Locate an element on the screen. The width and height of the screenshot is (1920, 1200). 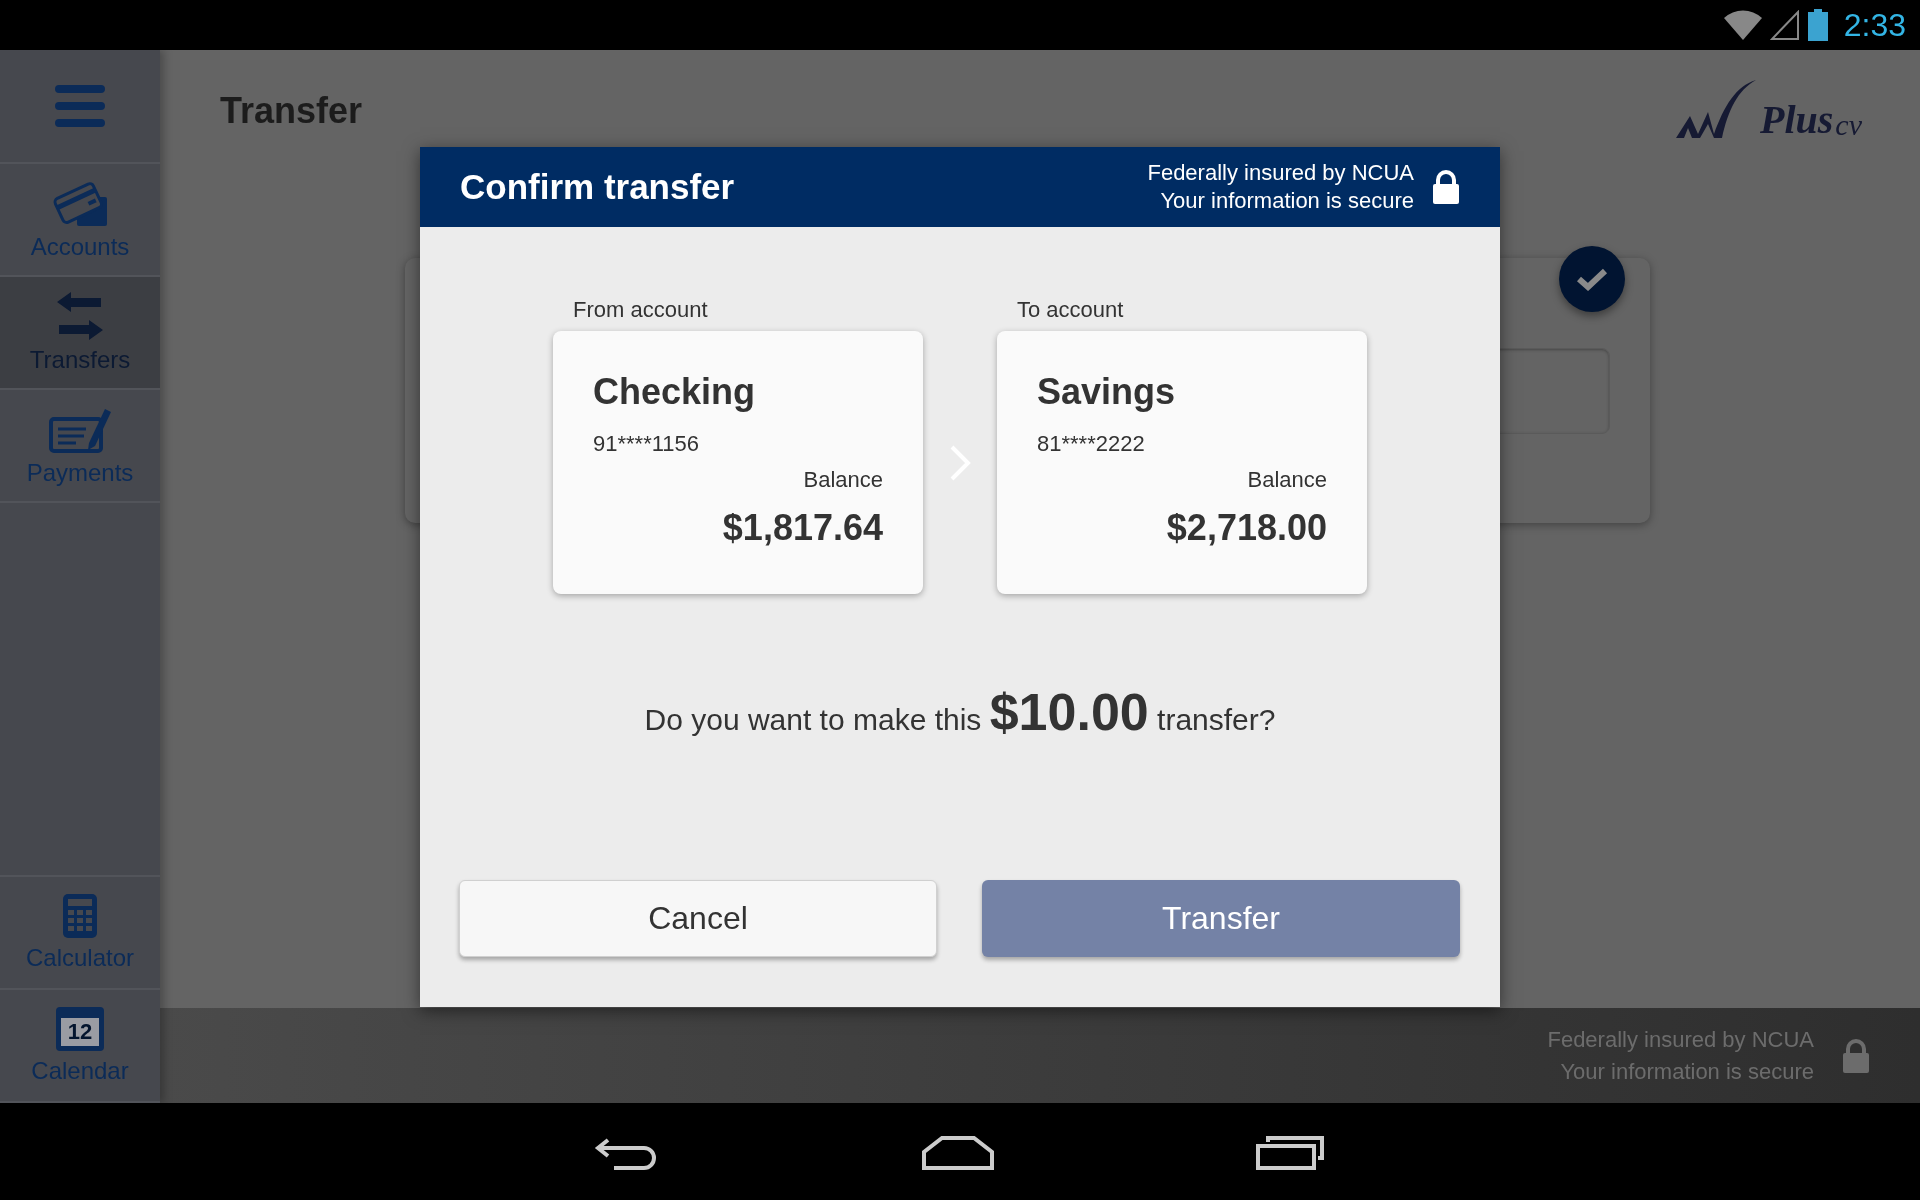
dialog-title: Confirm transfer is located at coordinates (597, 187).